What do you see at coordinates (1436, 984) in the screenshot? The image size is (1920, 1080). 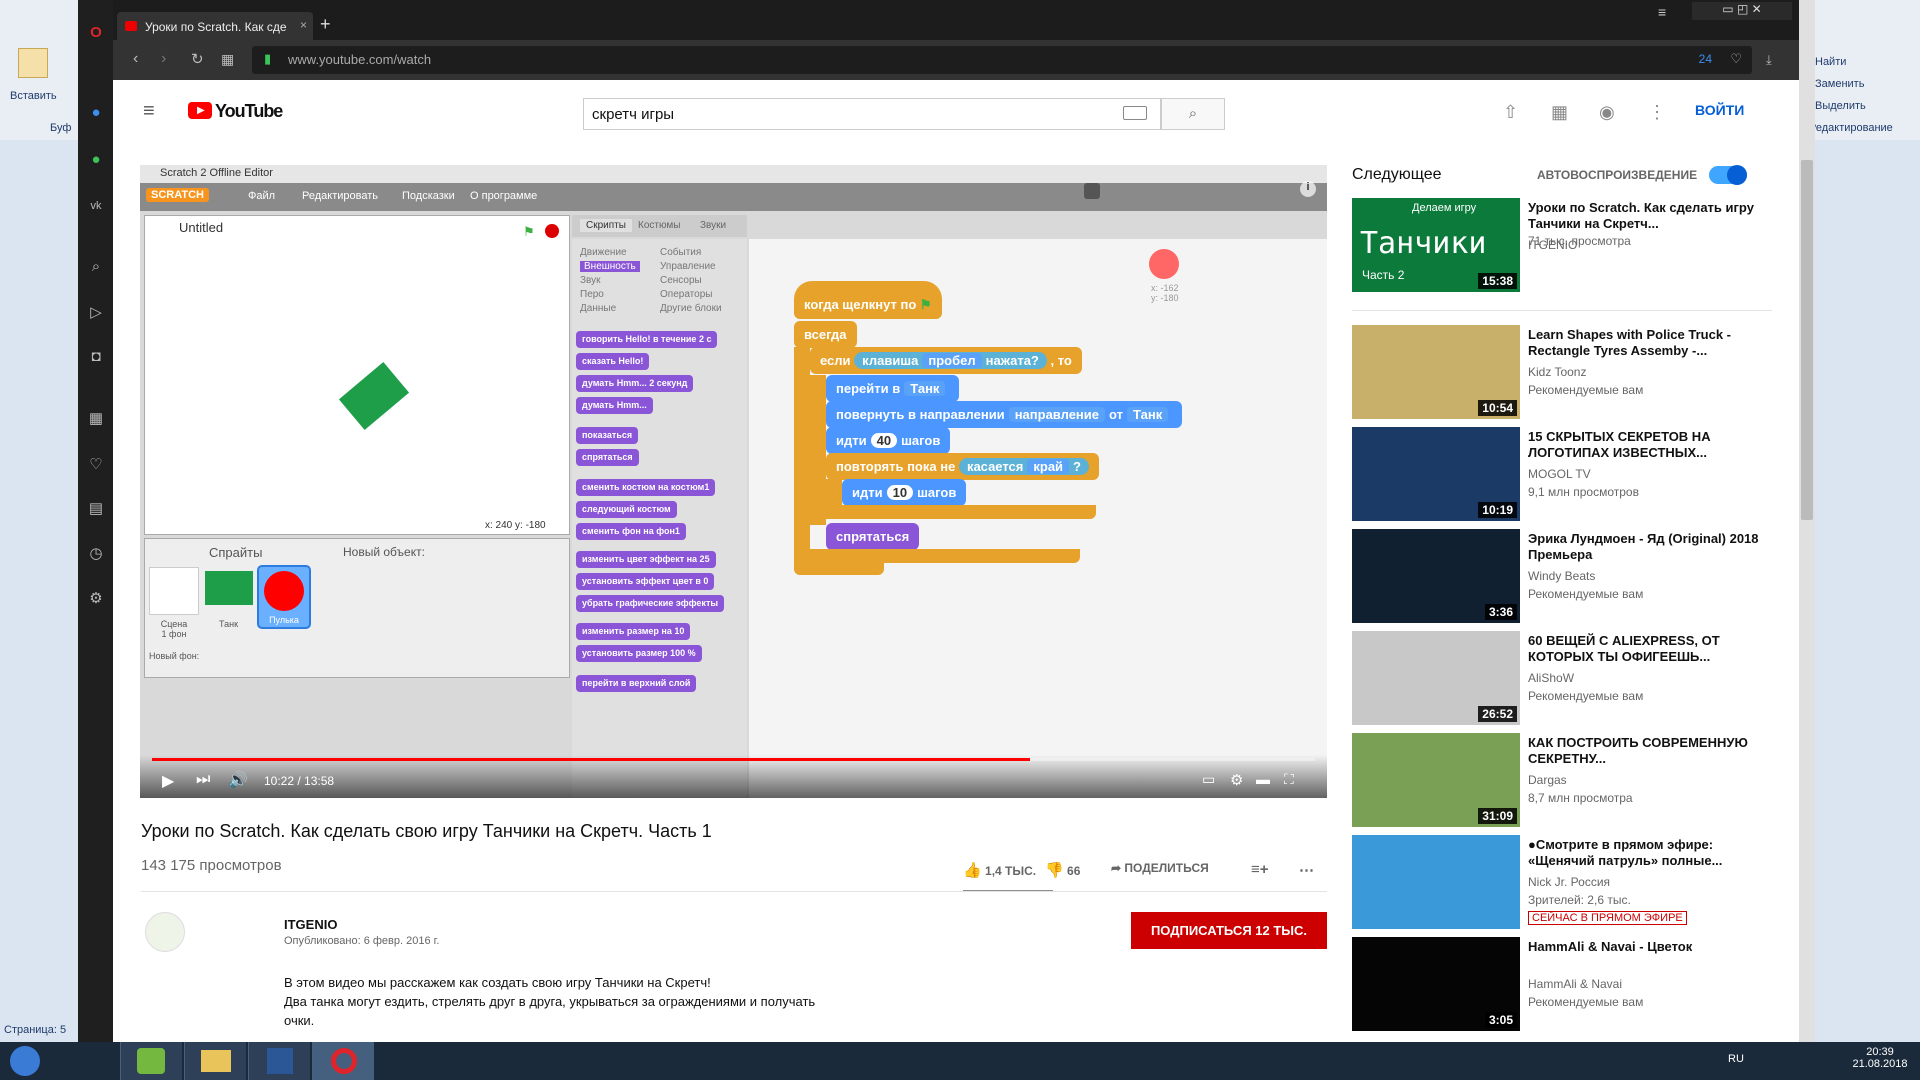 I see `rec-thumbnail: 3:05` at bounding box center [1436, 984].